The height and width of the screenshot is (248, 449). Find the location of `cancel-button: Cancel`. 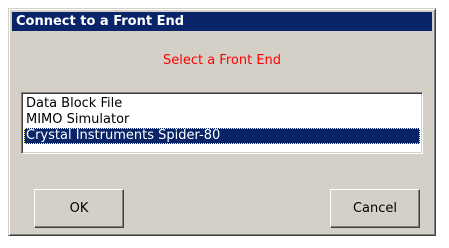

cancel-button: Cancel is located at coordinates (375, 208).